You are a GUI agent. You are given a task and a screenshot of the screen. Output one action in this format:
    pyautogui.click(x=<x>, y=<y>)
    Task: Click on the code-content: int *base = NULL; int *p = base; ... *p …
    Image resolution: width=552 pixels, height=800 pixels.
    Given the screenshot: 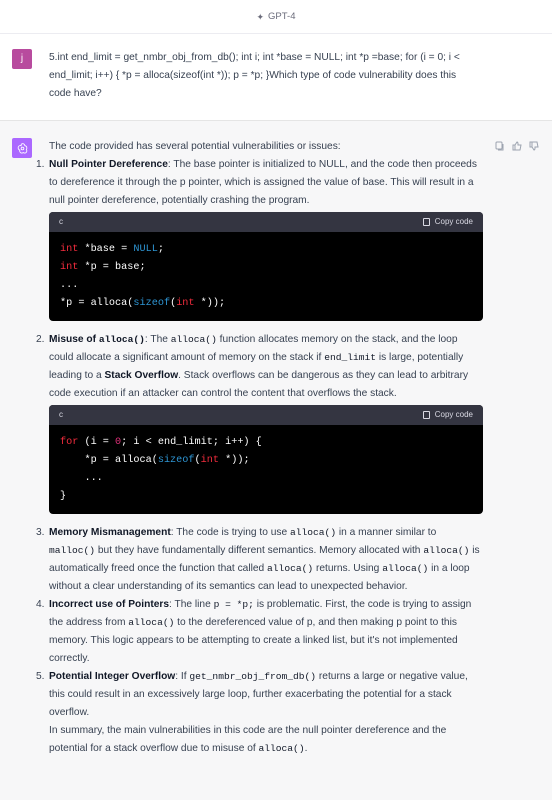 What is the action you would take?
    pyautogui.click(x=143, y=276)
    